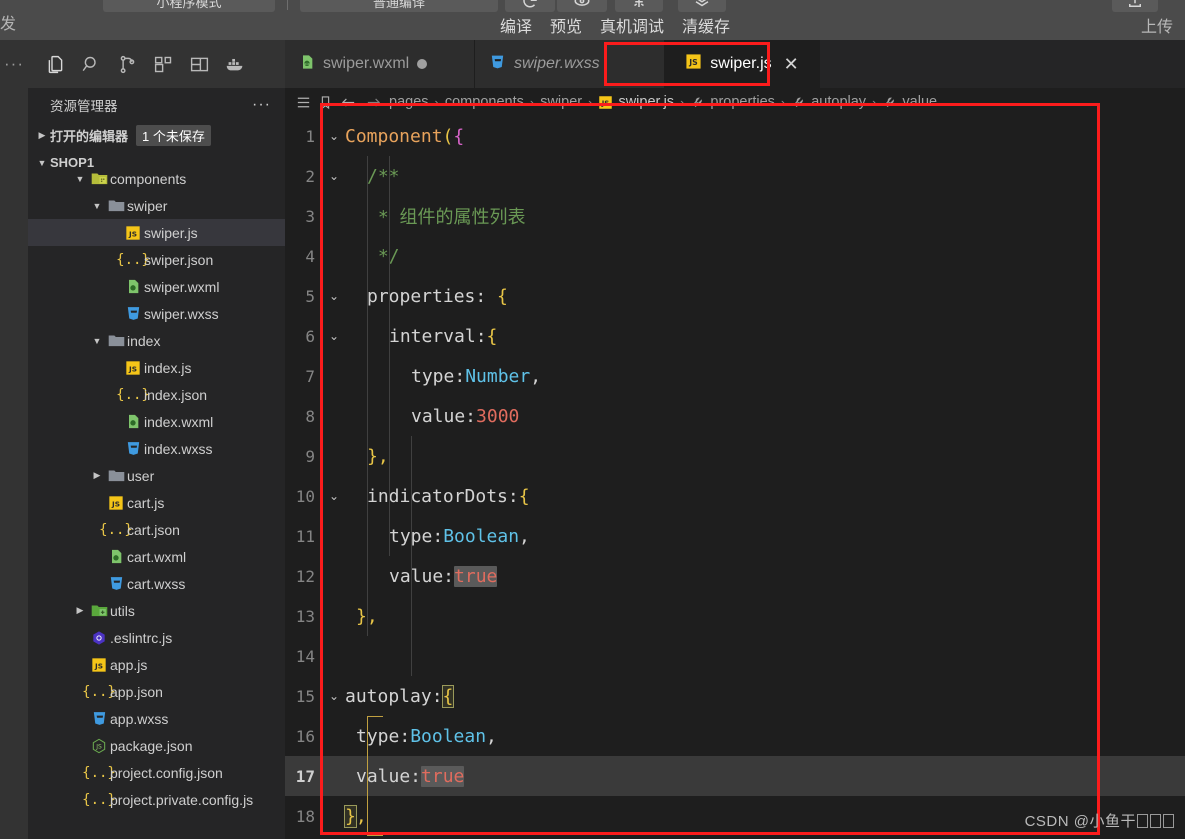  What do you see at coordinates (55, 64) in the screenshot?
I see `files-icon` at bounding box center [55, 64].